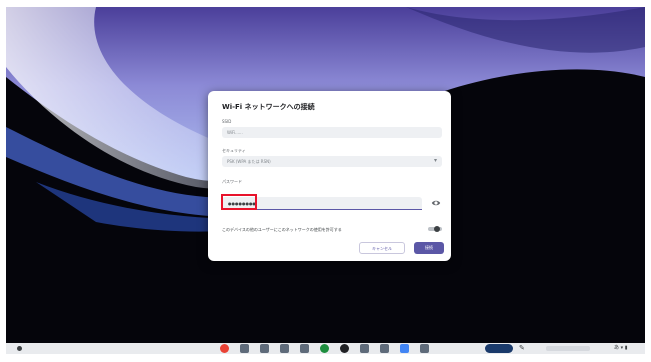 The height and width of the screenshot is (362, 651). Describe the element at coordinates (304, 348) in the screenshot. I see `calendar-icon` at that location.